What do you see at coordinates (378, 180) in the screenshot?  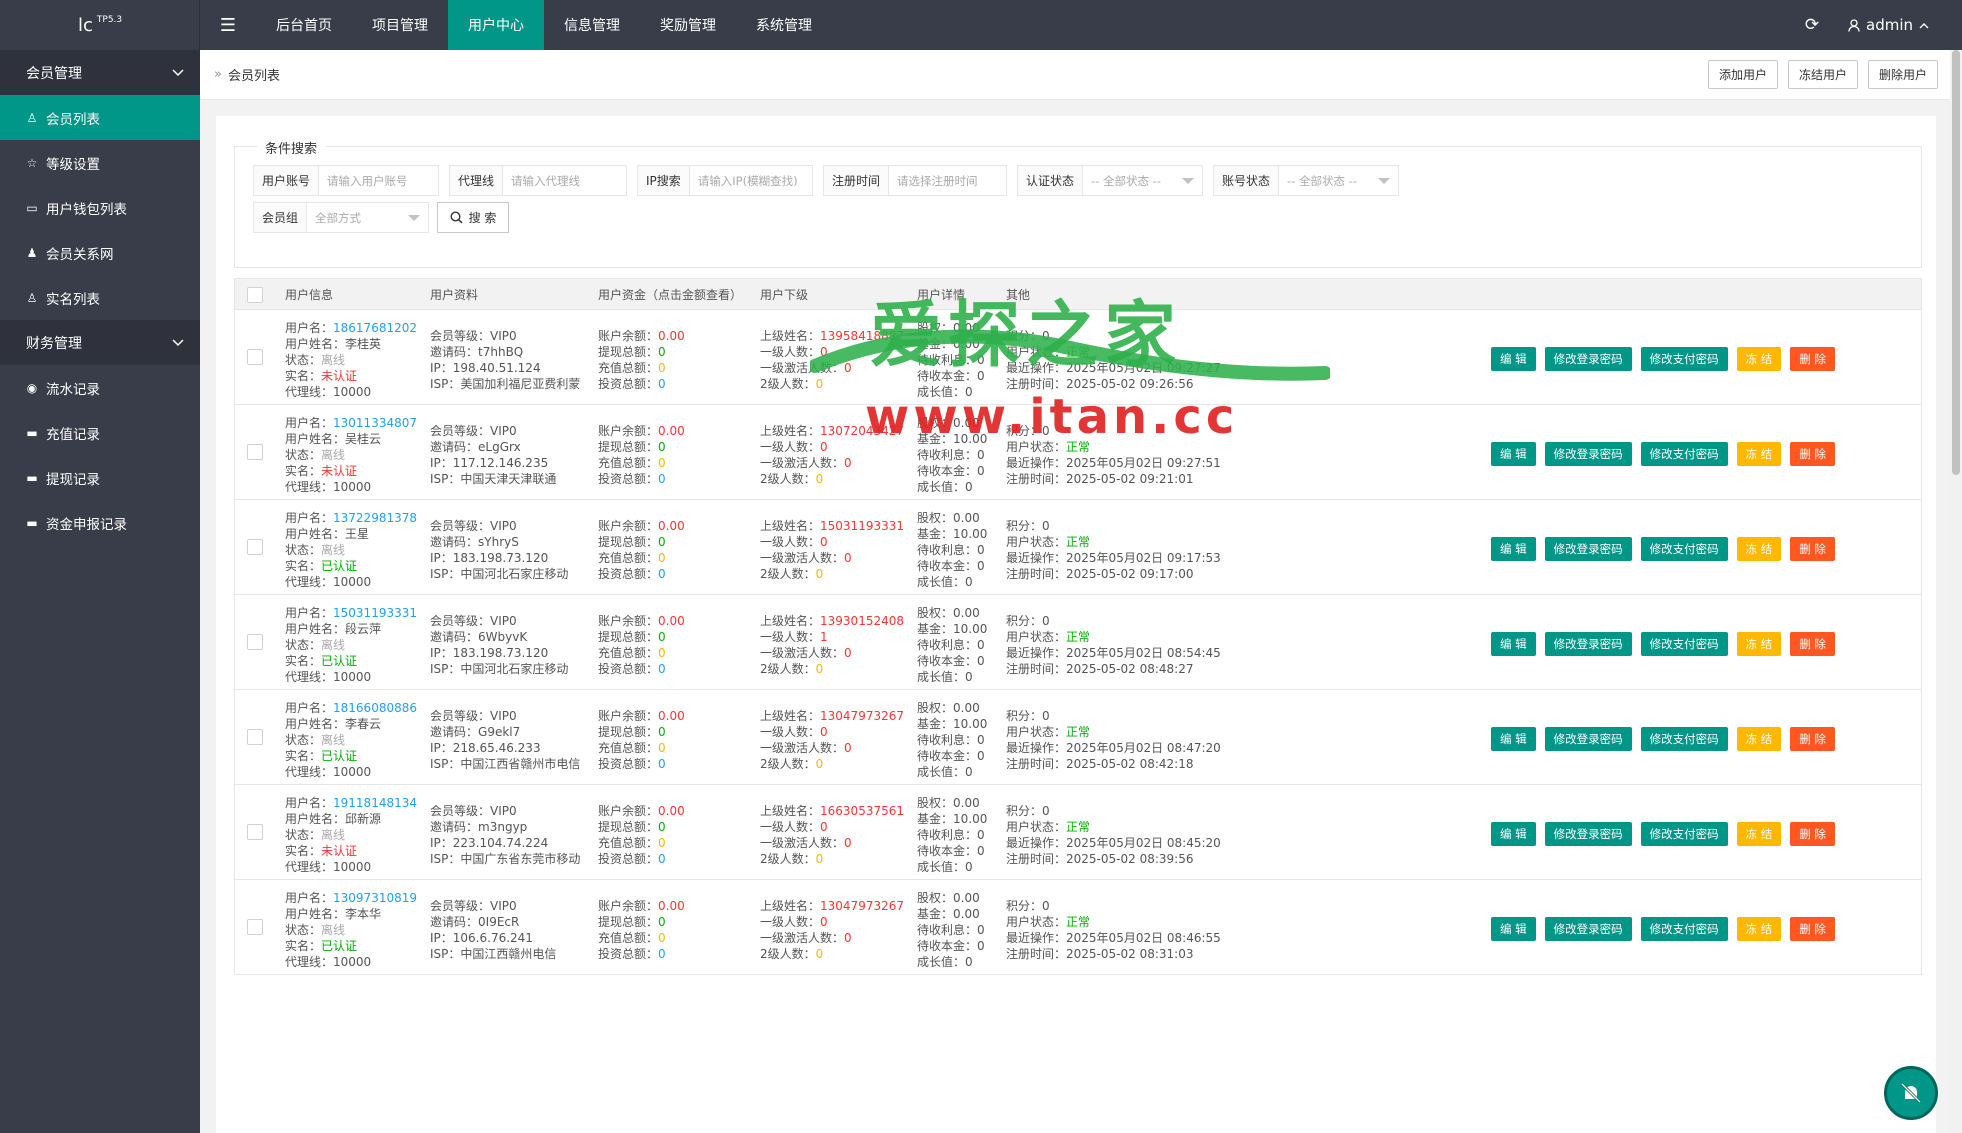 I see `account-input: 请输入用户账号` at bounding box center [378, 180].